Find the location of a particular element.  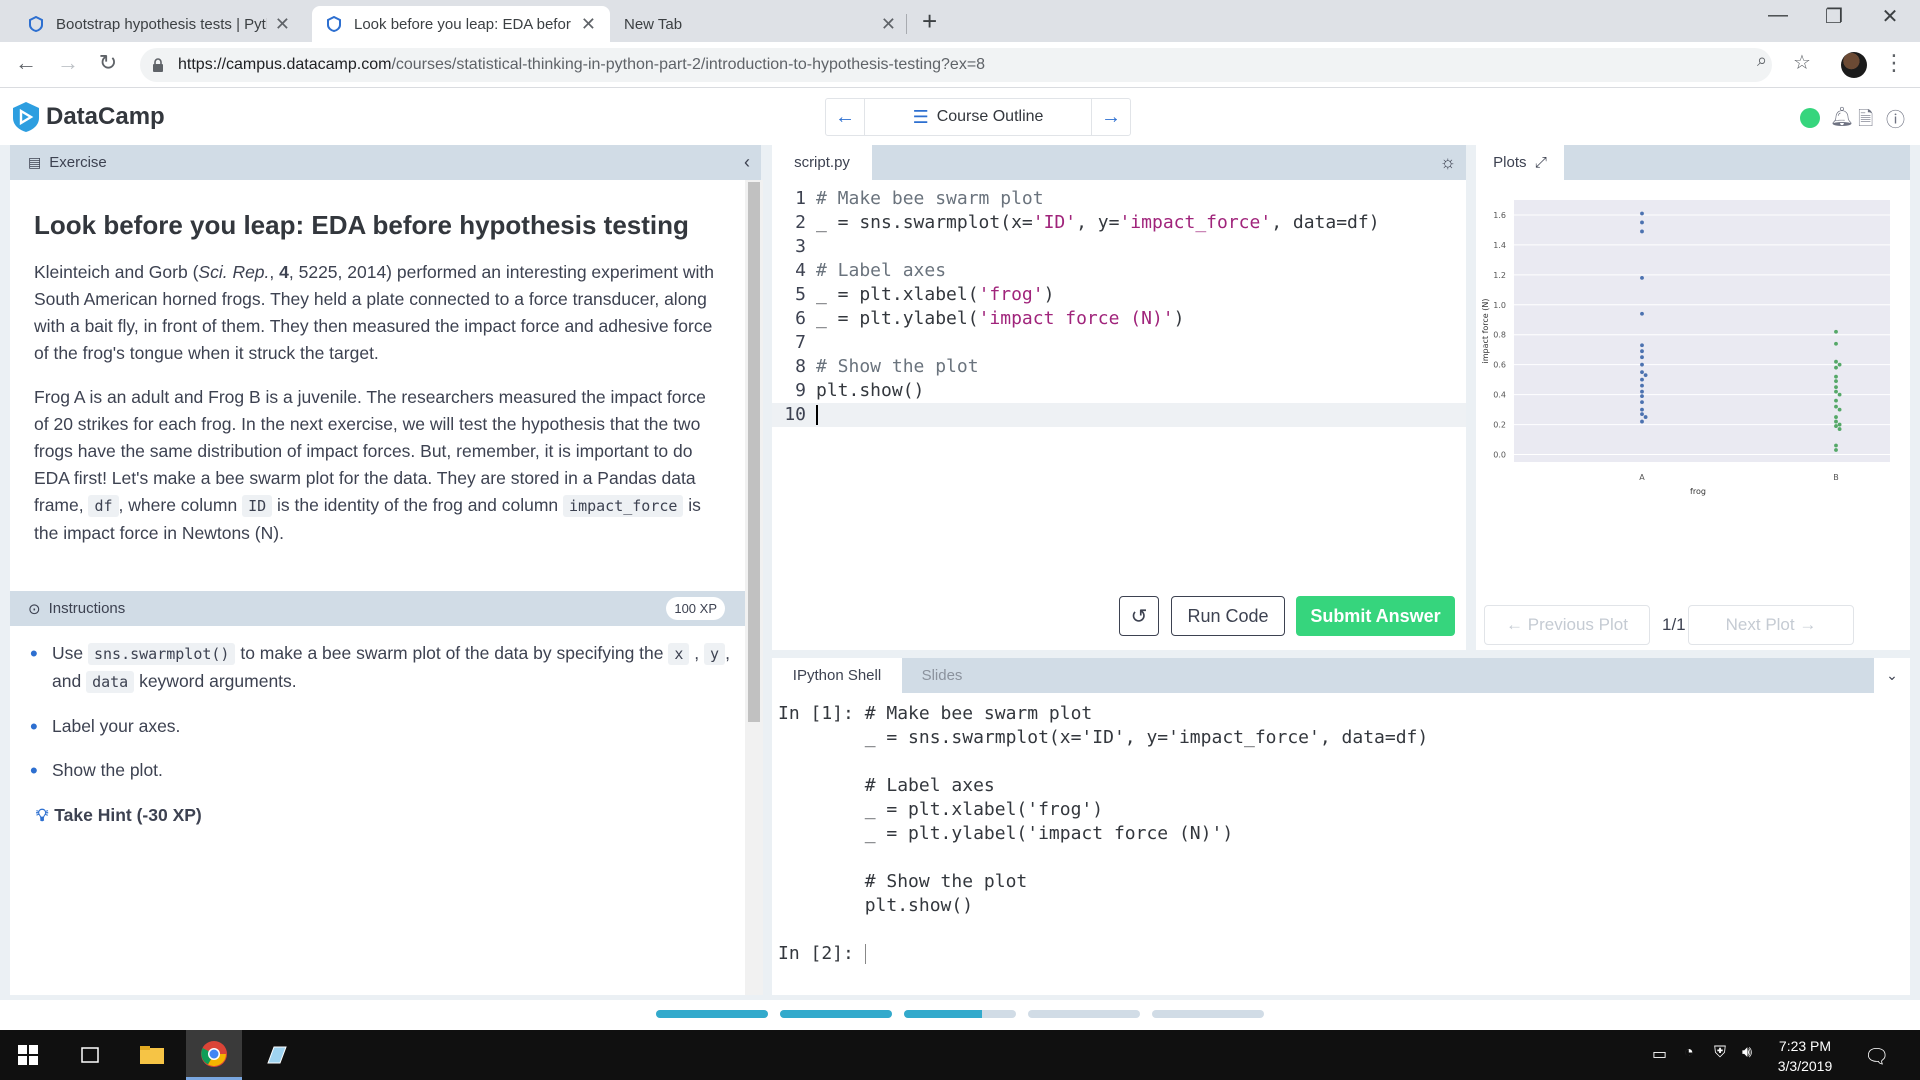

forward-icon: → is located at coordinates (68, 63).